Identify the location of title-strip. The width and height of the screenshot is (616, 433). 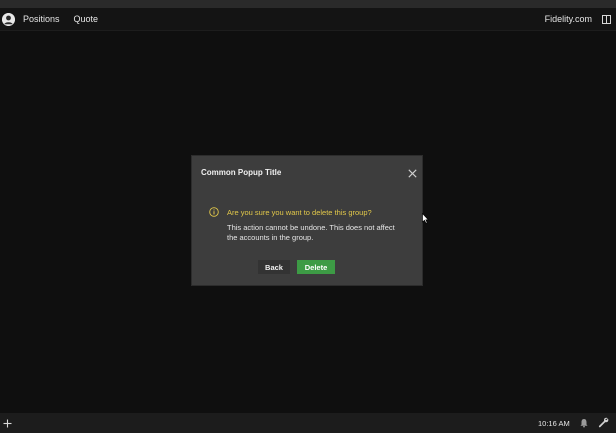
(308, 4).